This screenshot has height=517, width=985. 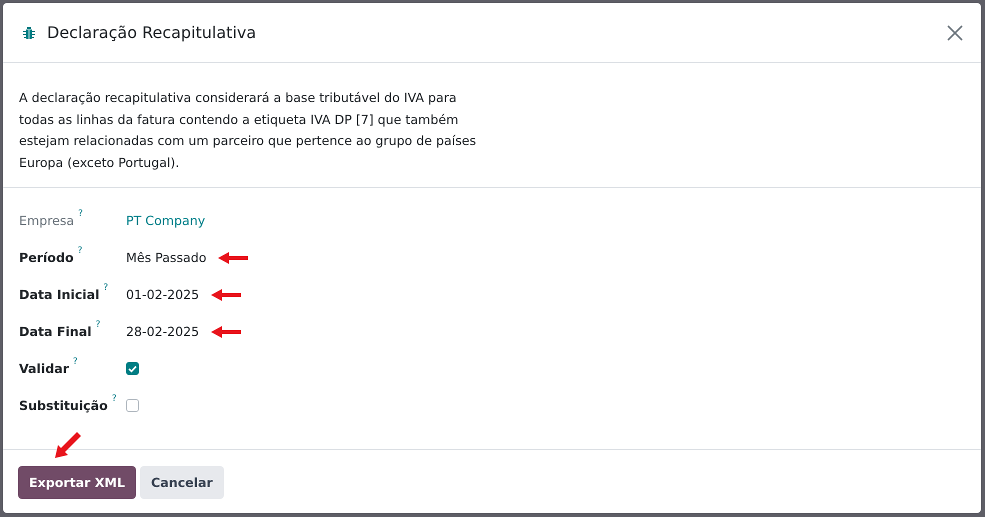 I want to click on field-label: Data Inicial, so click(x=59, y=294).